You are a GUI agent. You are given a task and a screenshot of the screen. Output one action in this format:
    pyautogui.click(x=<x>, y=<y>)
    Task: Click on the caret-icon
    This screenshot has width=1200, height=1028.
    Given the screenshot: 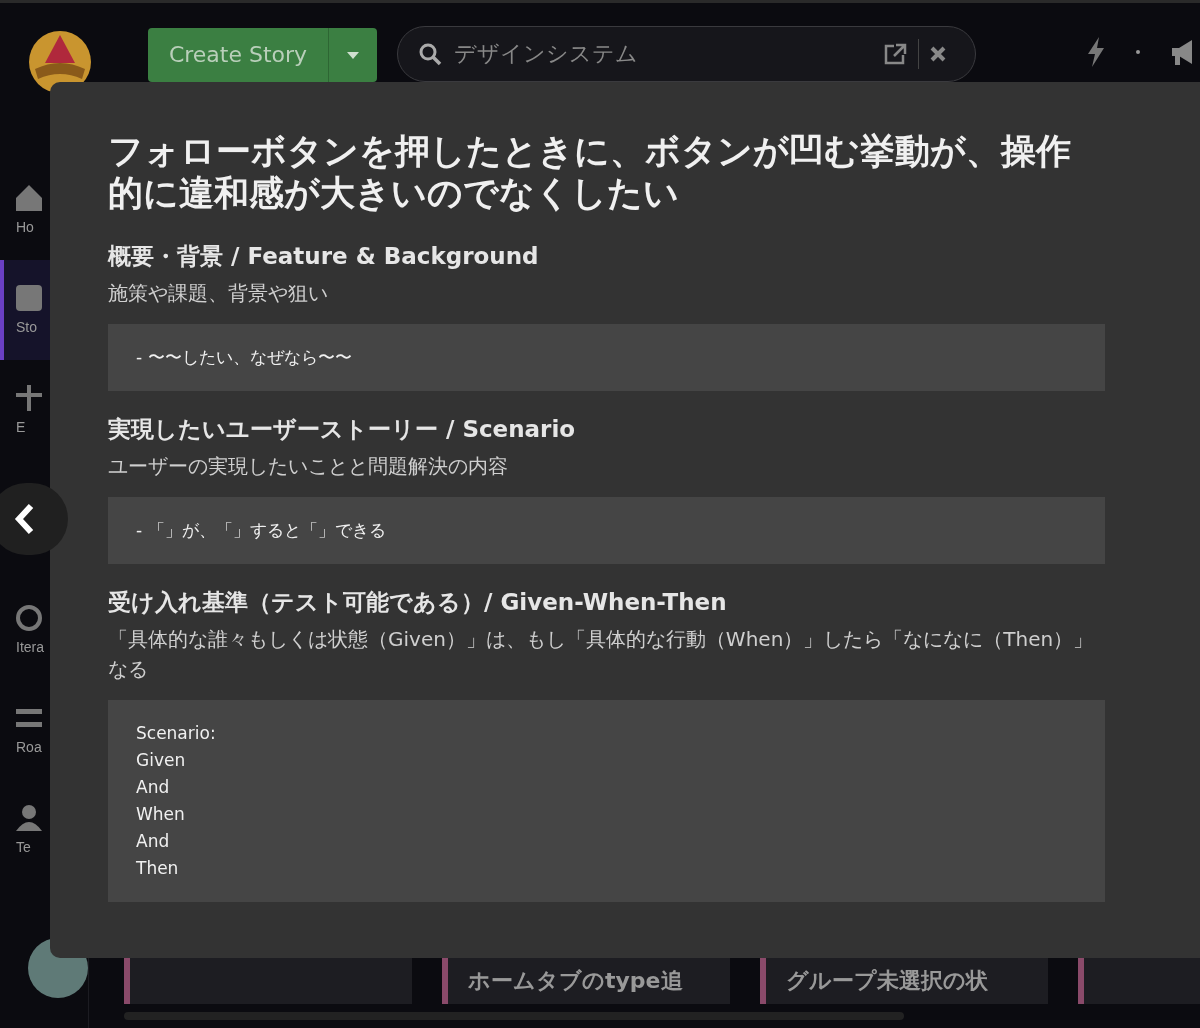 What is the action you would take?
    pyautogui.click(x=353, y=55)
    